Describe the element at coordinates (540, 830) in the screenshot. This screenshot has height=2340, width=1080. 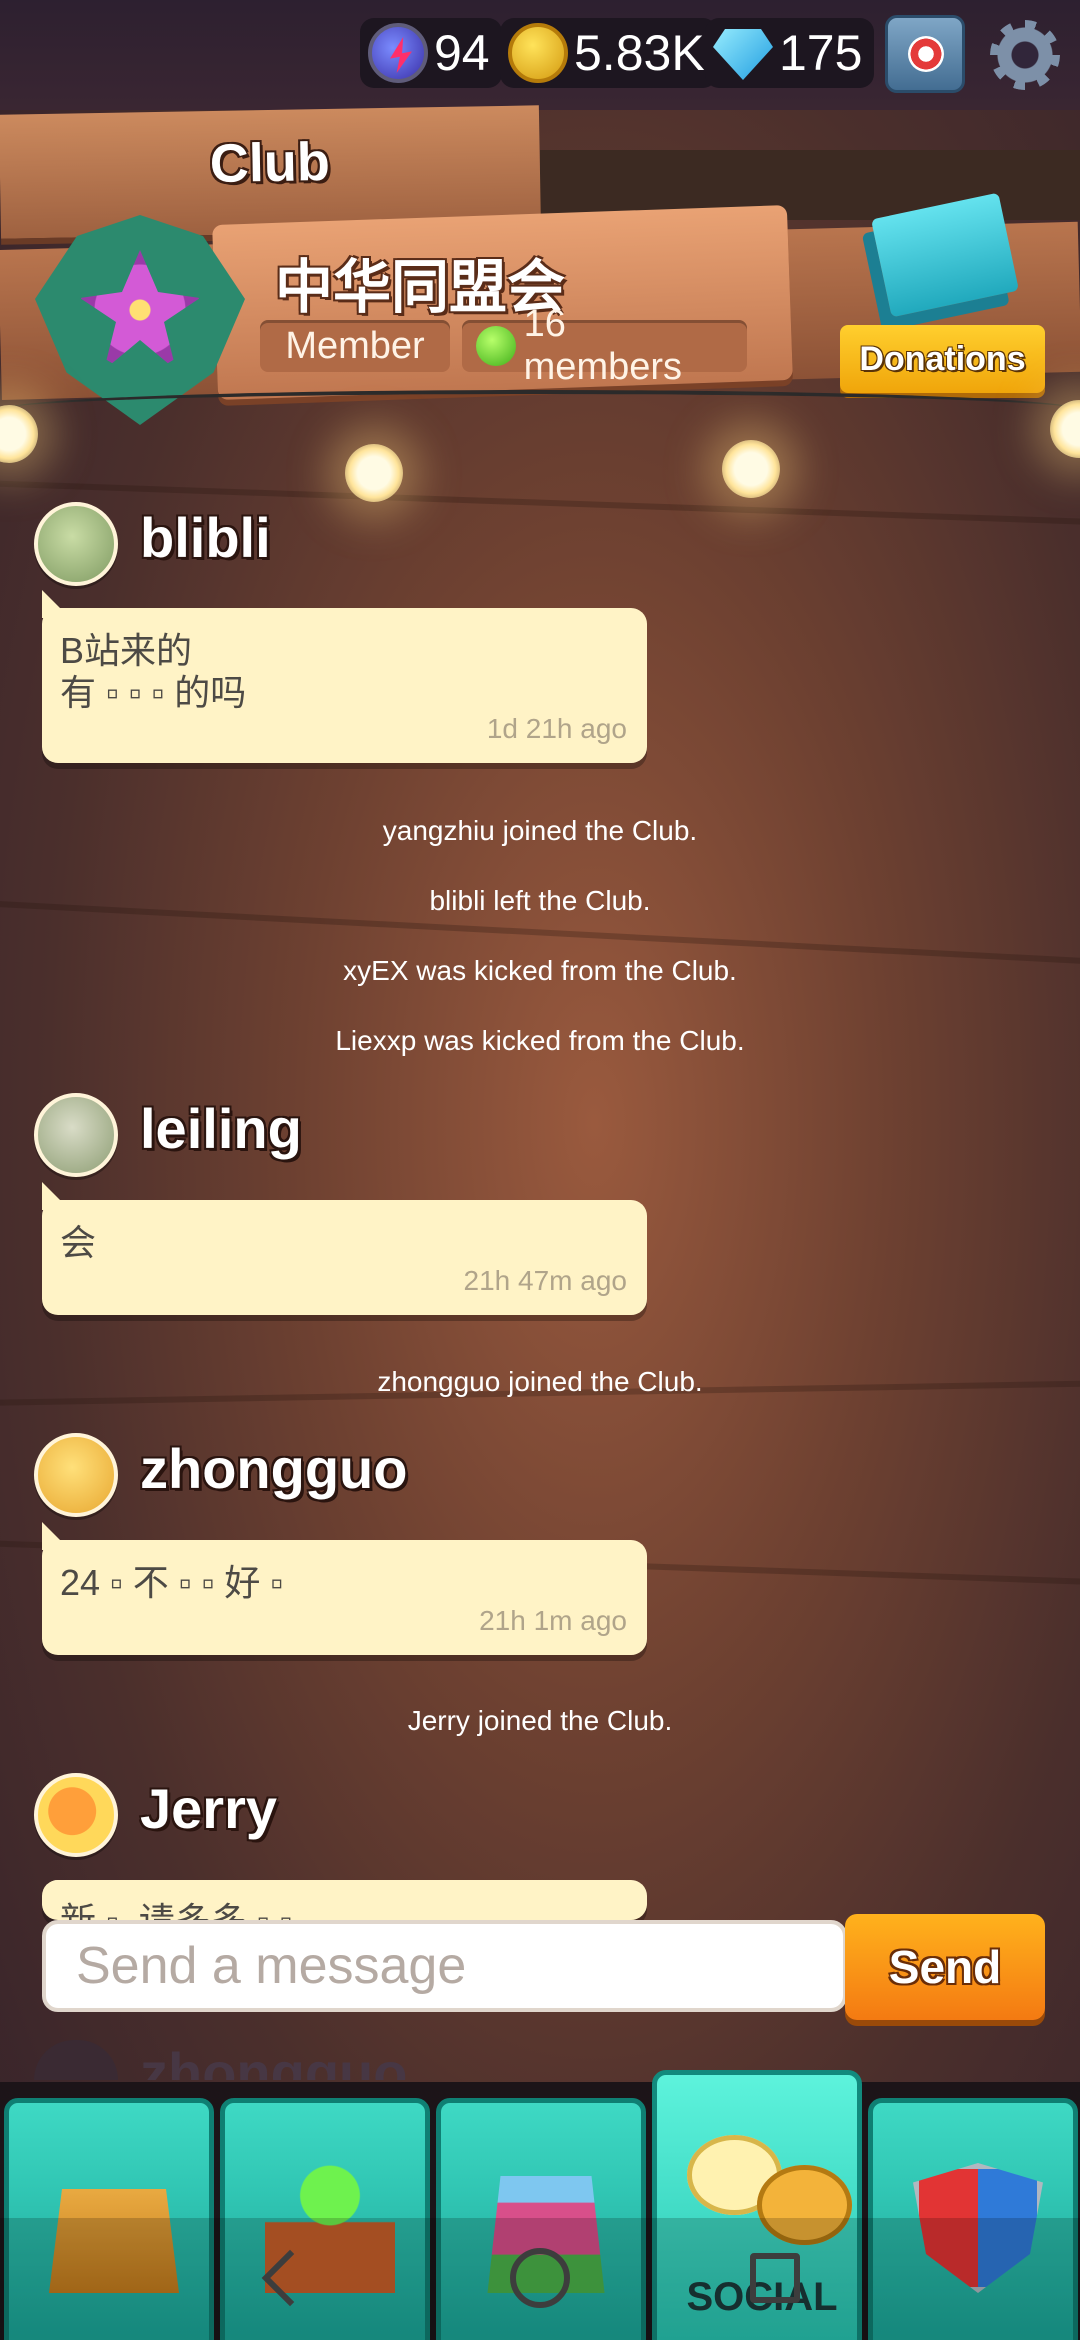
I see `system-message: yangzhiu joined the Club.` at that location.